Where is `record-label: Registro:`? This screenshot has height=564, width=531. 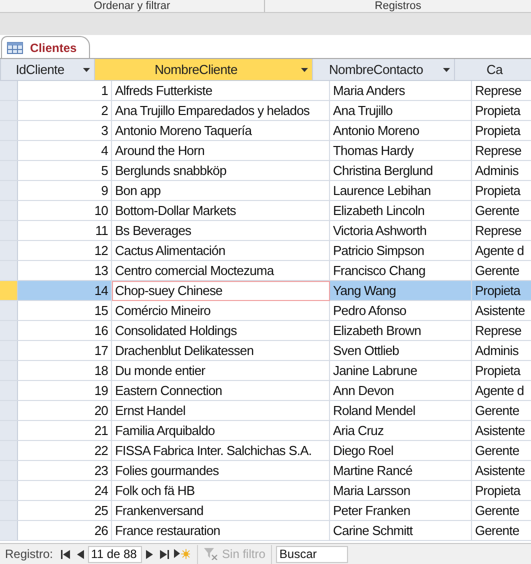
record-label: Registro: is located at coordinates (29, 554).